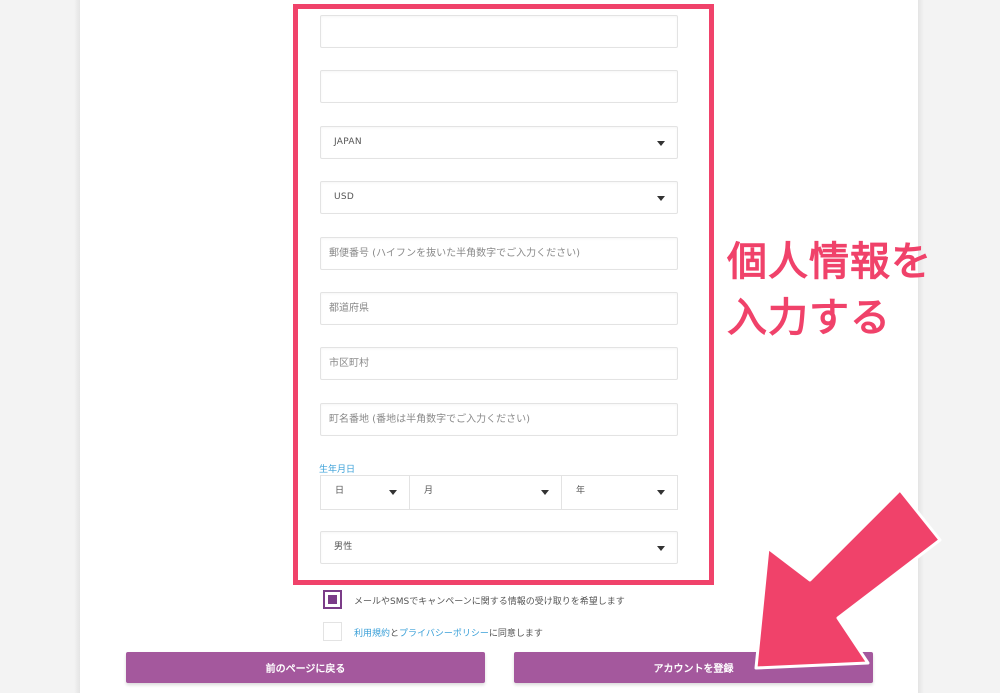  Describe the element at coordinates (332, 599) in the screenshot. I see `marketing-checkbox` at that location.